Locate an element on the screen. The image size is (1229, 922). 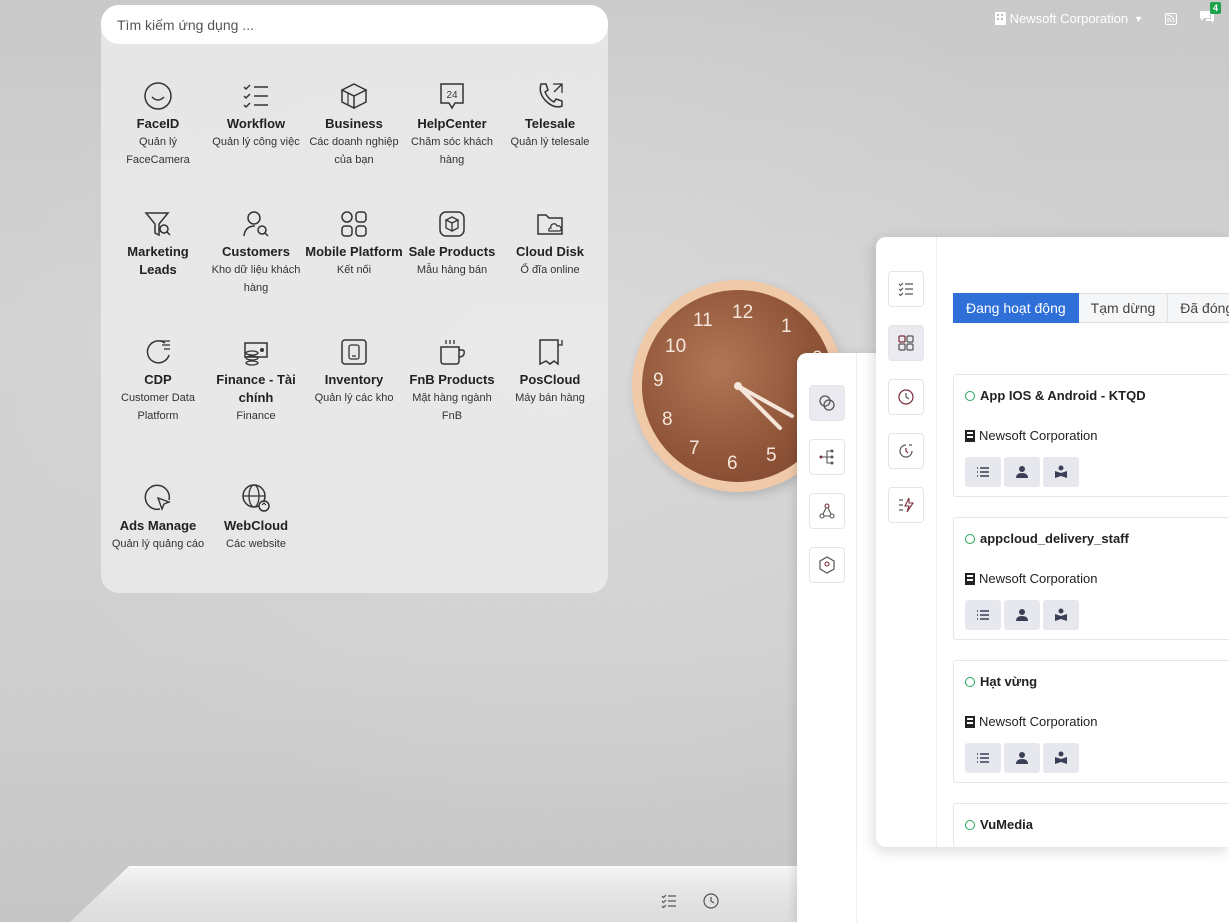
app-helpcenter: 24 HelpCenter Chăm sóc khách hàng is located at coordinates (452, 125).